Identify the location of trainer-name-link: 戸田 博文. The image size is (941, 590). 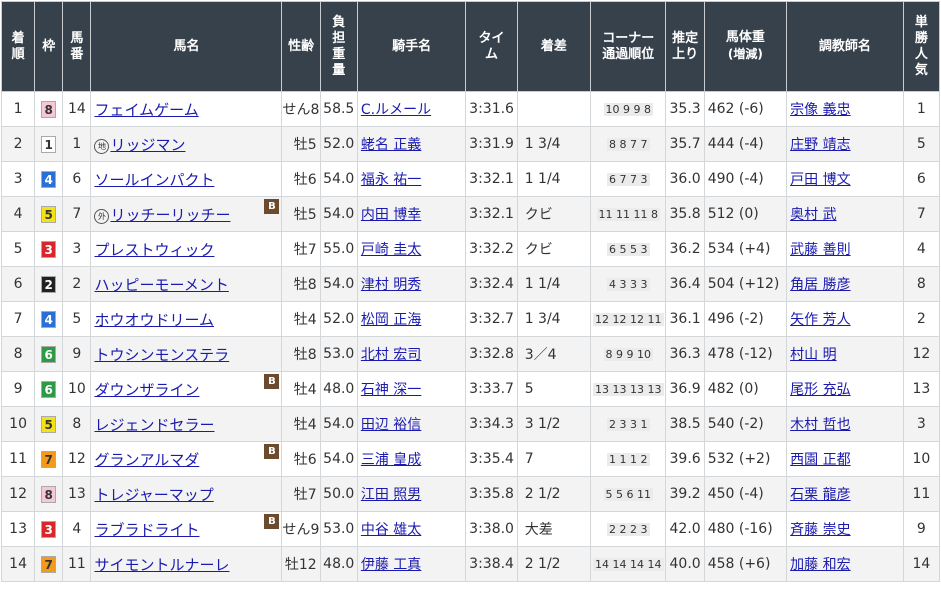
(820, 180).